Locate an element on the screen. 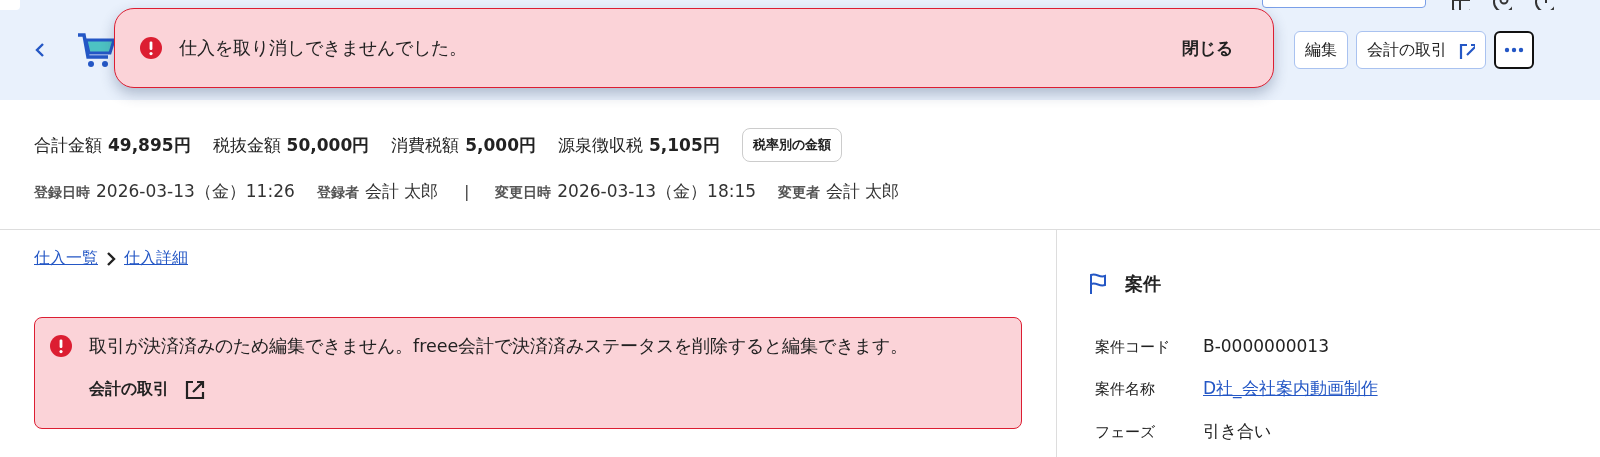 This screenshot has height=457, width=1600. meta-label: 変更者 is located at coordinates (799, 193).